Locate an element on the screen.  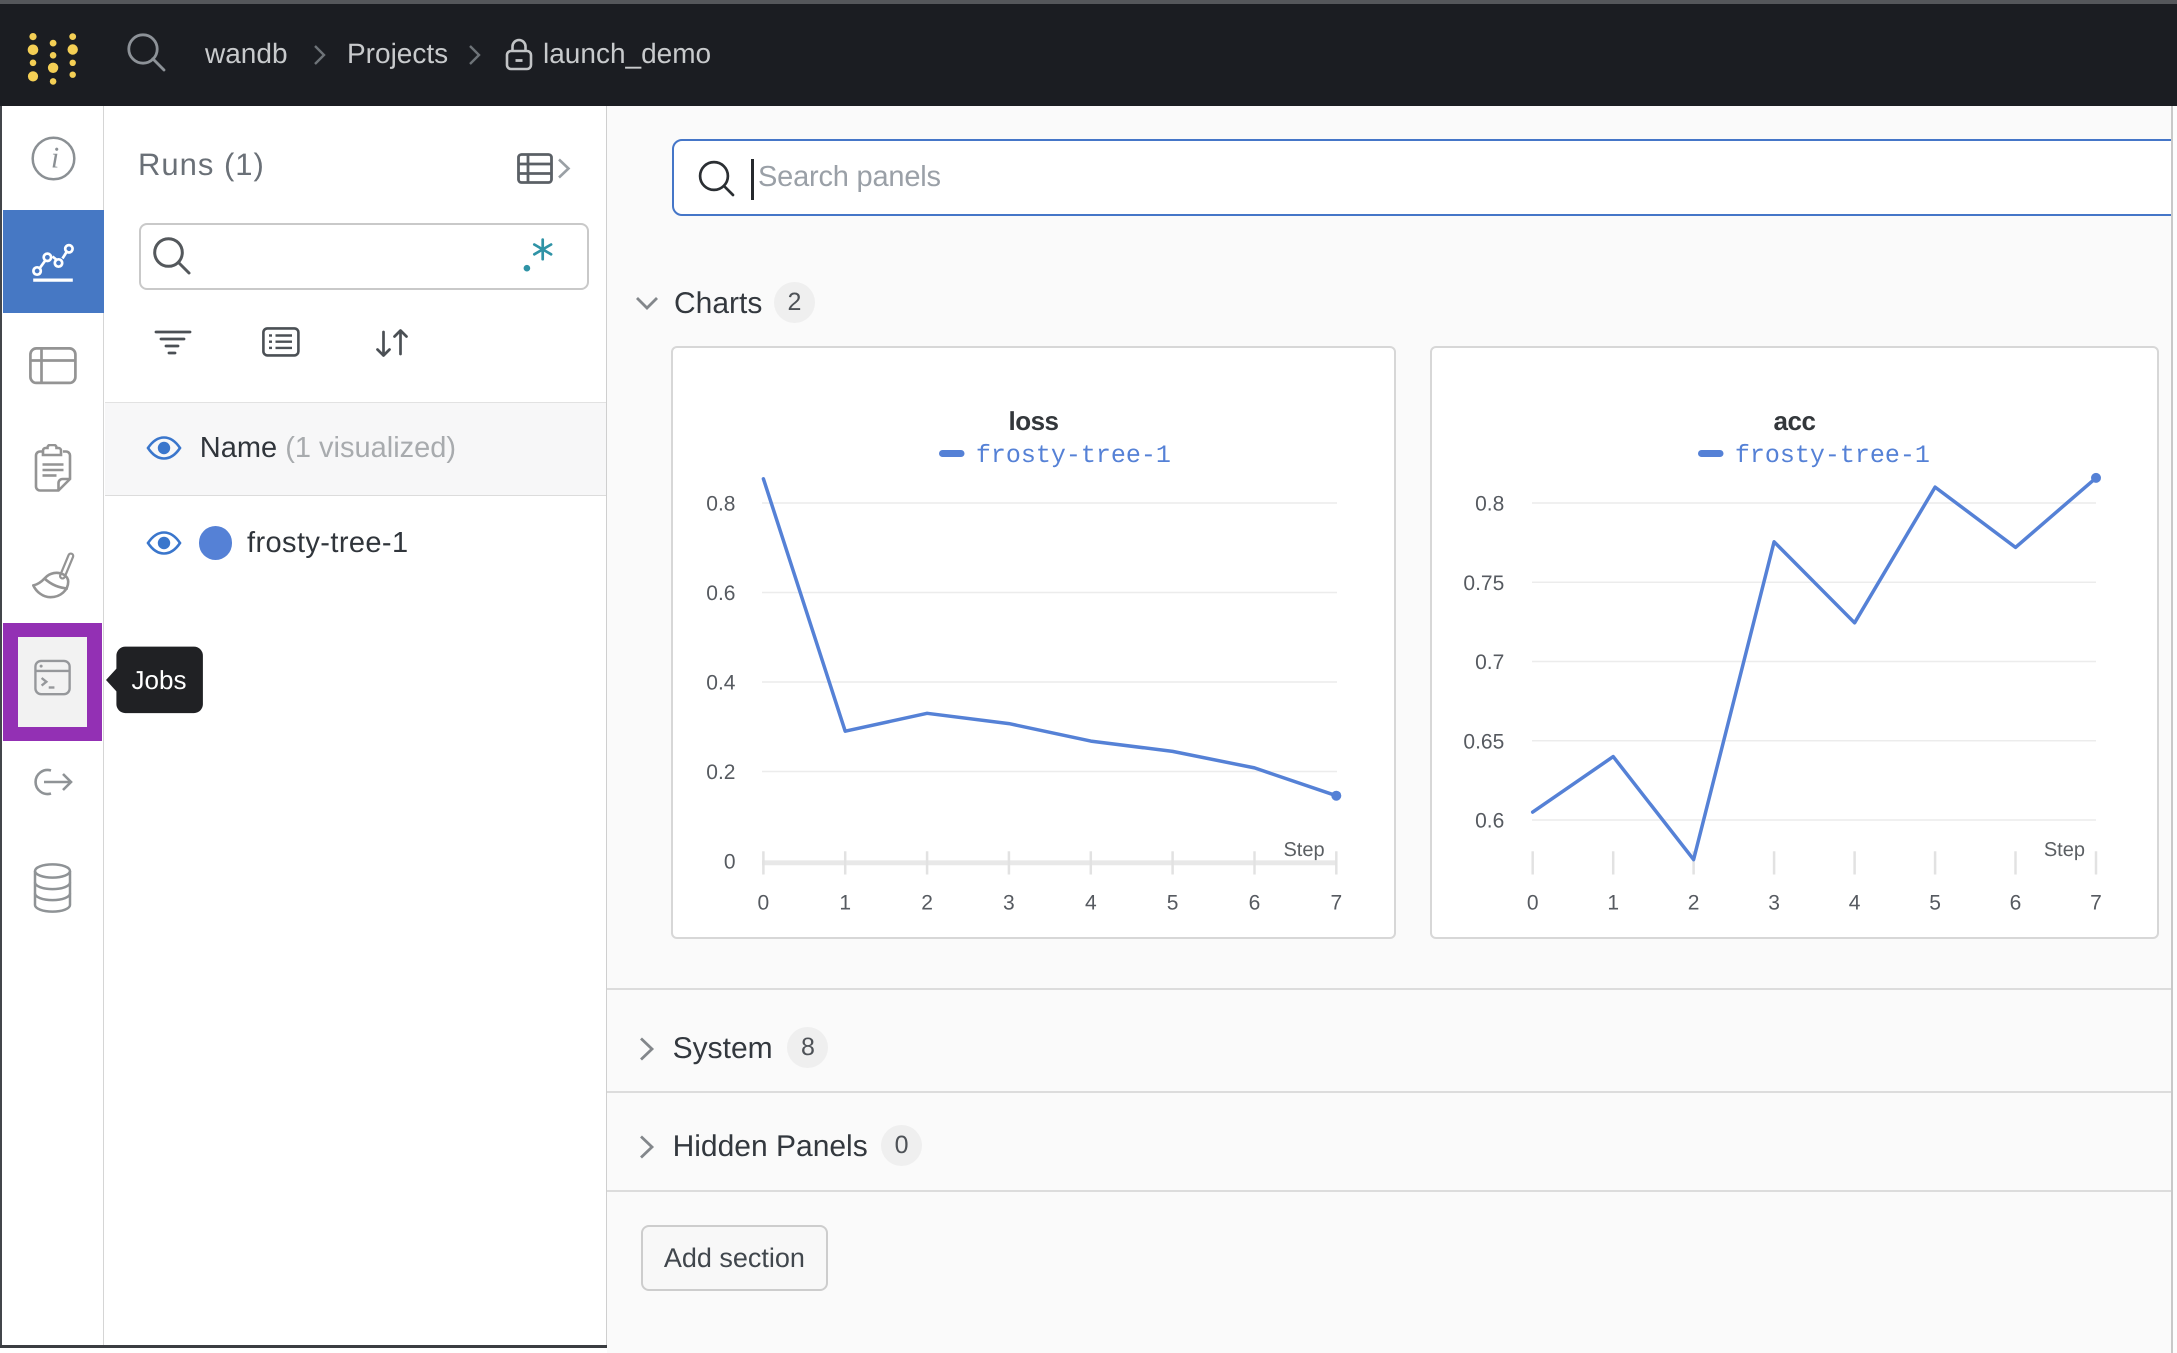
svg-text: 0.75 is located at coordinates (1483, 583).